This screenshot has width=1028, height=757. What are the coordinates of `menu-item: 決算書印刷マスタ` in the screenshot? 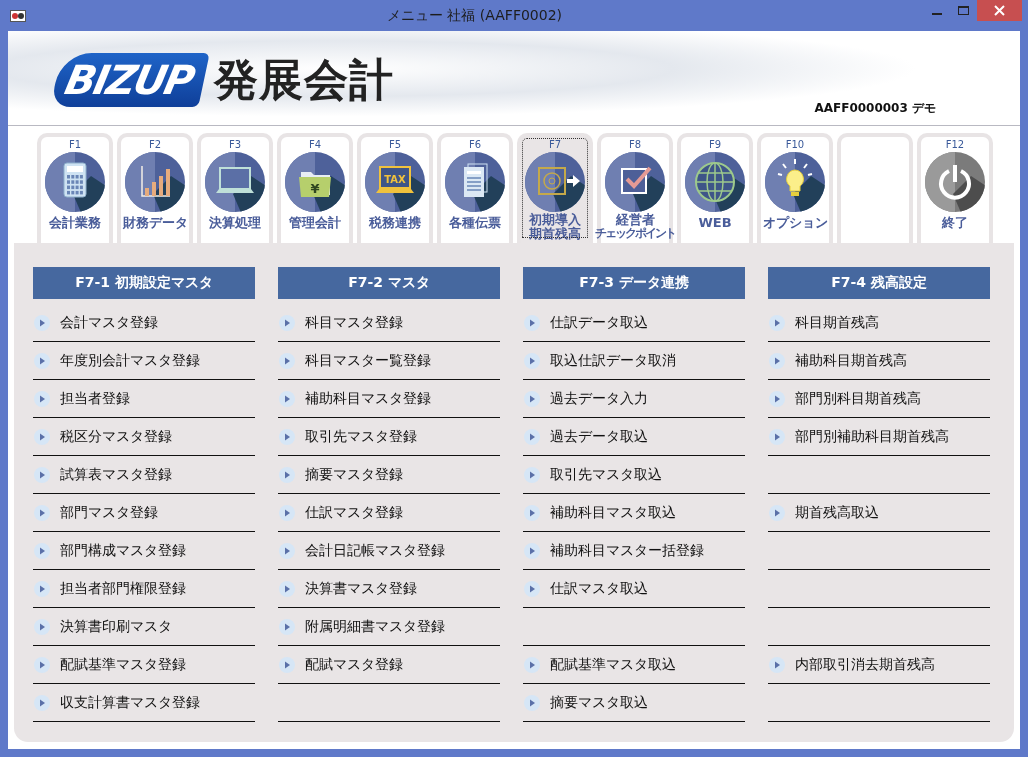 It's located at (102, 626).